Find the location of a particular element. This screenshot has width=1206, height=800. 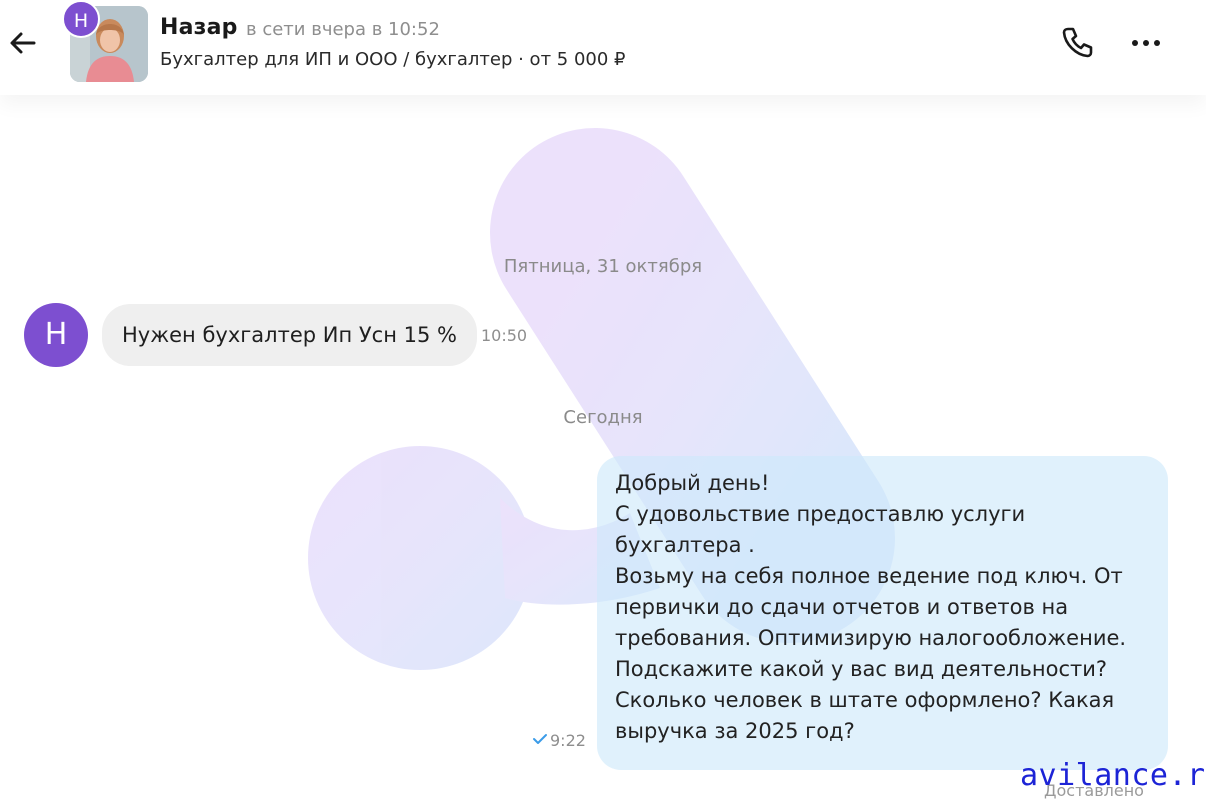

date-separator: Пятница, 31 октября is located at coordinates (603, 266).